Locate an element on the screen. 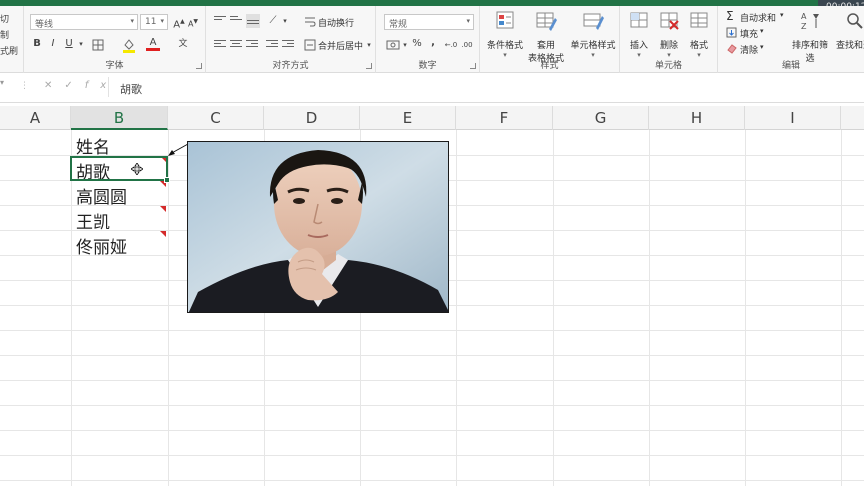 This screenshot has width=864, height=486. conditional-format-label: 条件格式 is located at coordinates (504, 46).